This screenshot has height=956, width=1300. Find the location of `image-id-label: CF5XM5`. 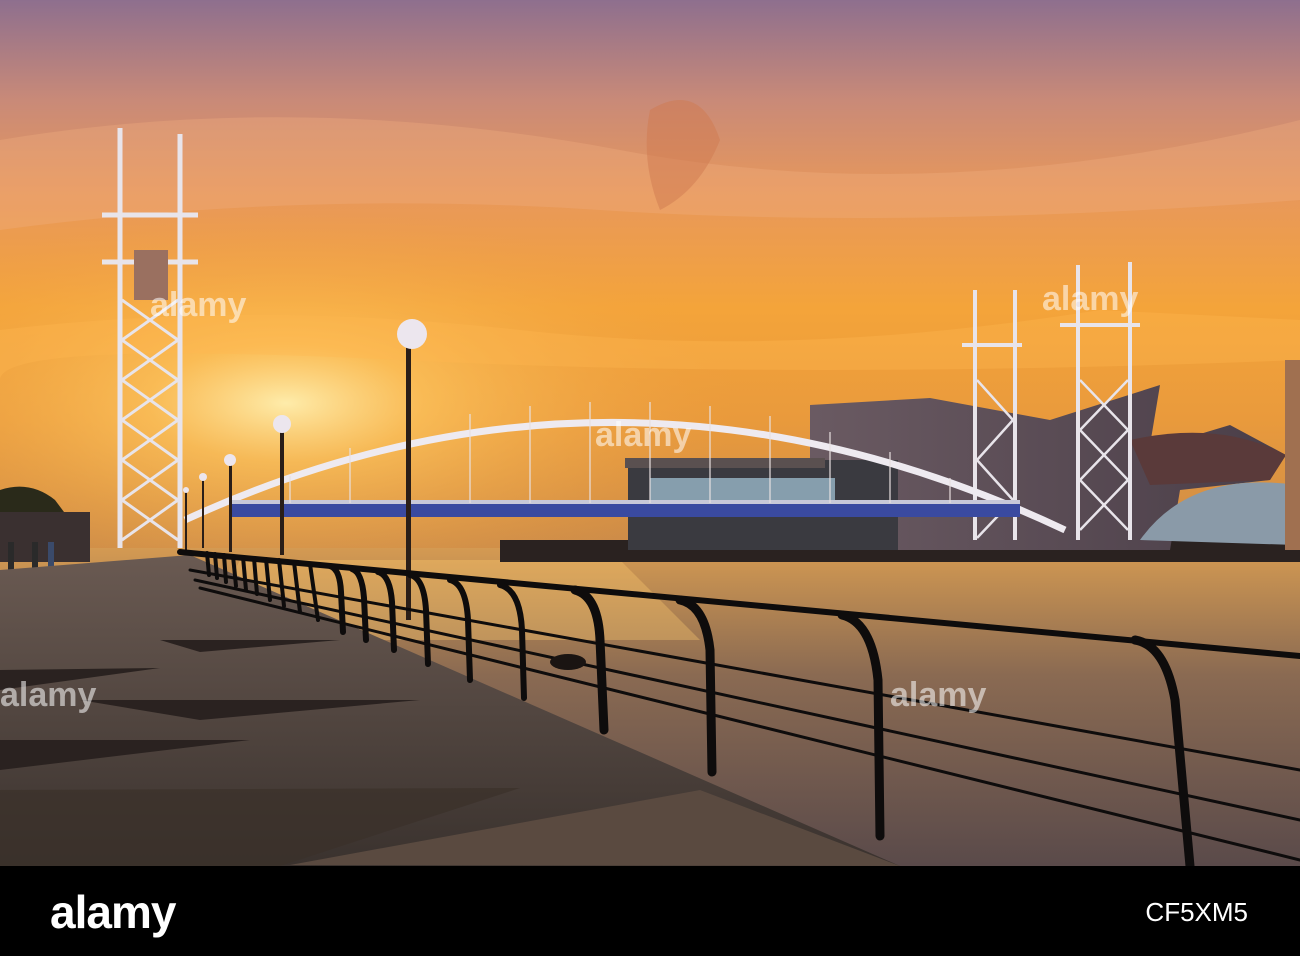

image-id-label: CF5XM5 is located at coordinates (1196, 912).